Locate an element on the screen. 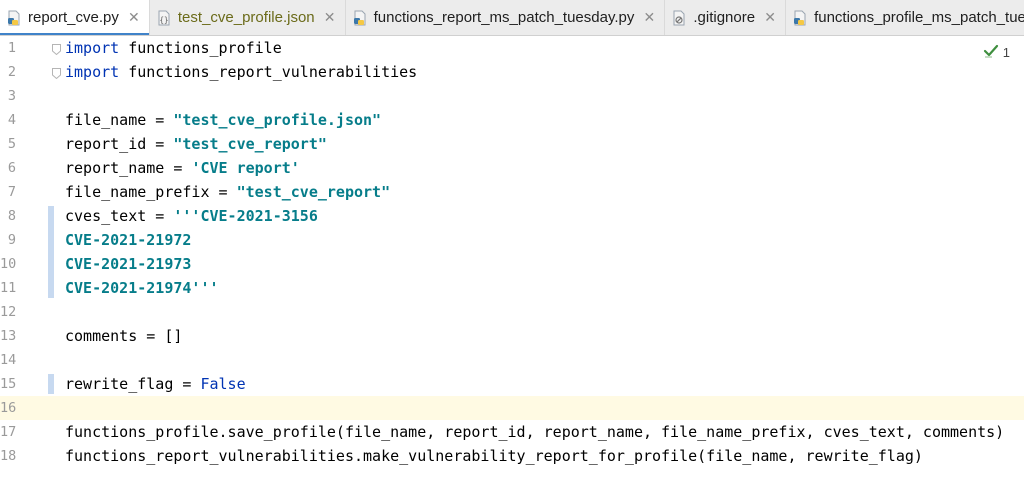  code-text: report_id = "test_cve_report" is located at coordinates (196, 144).